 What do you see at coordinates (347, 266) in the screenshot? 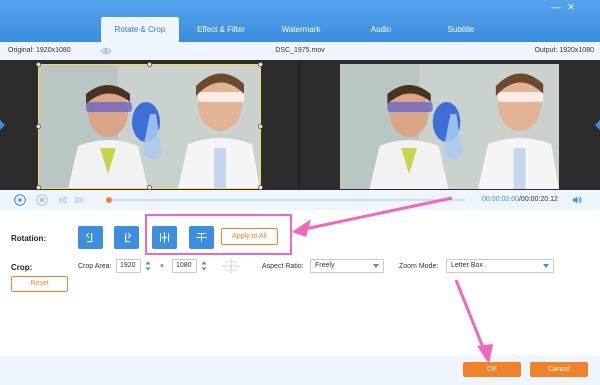
I see `aspect-ratio-select: Freely` at bounding box center [347, 266].